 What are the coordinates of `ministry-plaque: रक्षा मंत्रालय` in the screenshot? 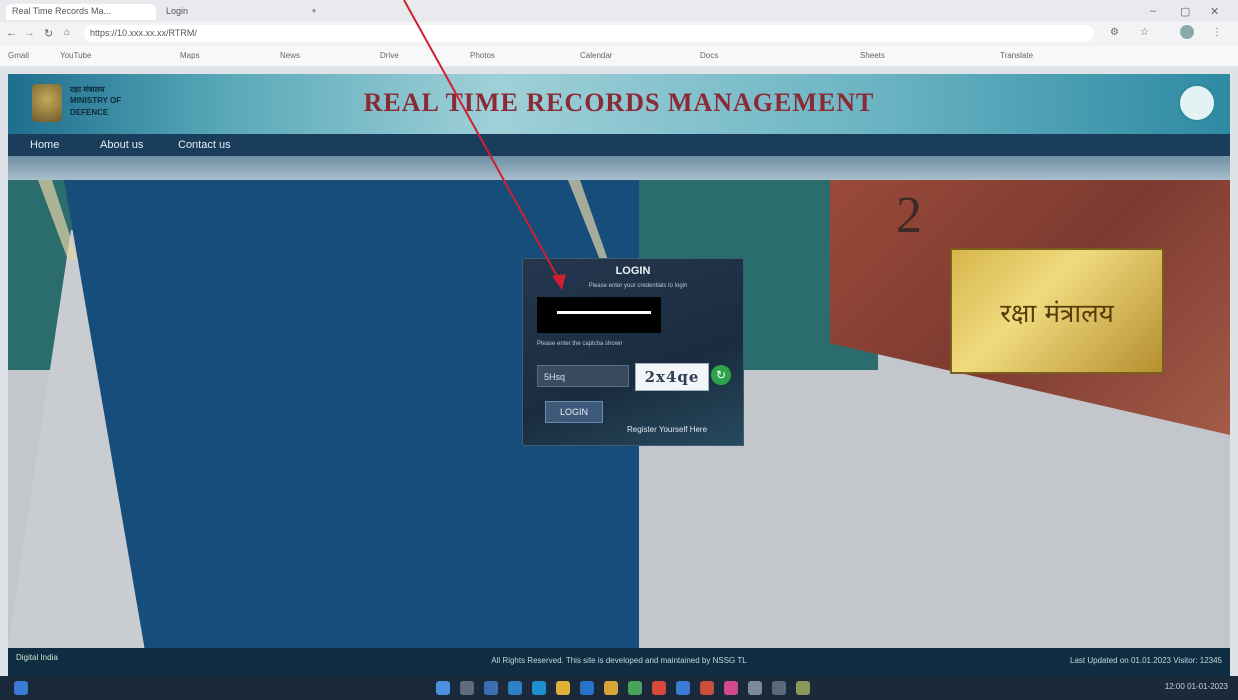 It's located at (1057, 311).